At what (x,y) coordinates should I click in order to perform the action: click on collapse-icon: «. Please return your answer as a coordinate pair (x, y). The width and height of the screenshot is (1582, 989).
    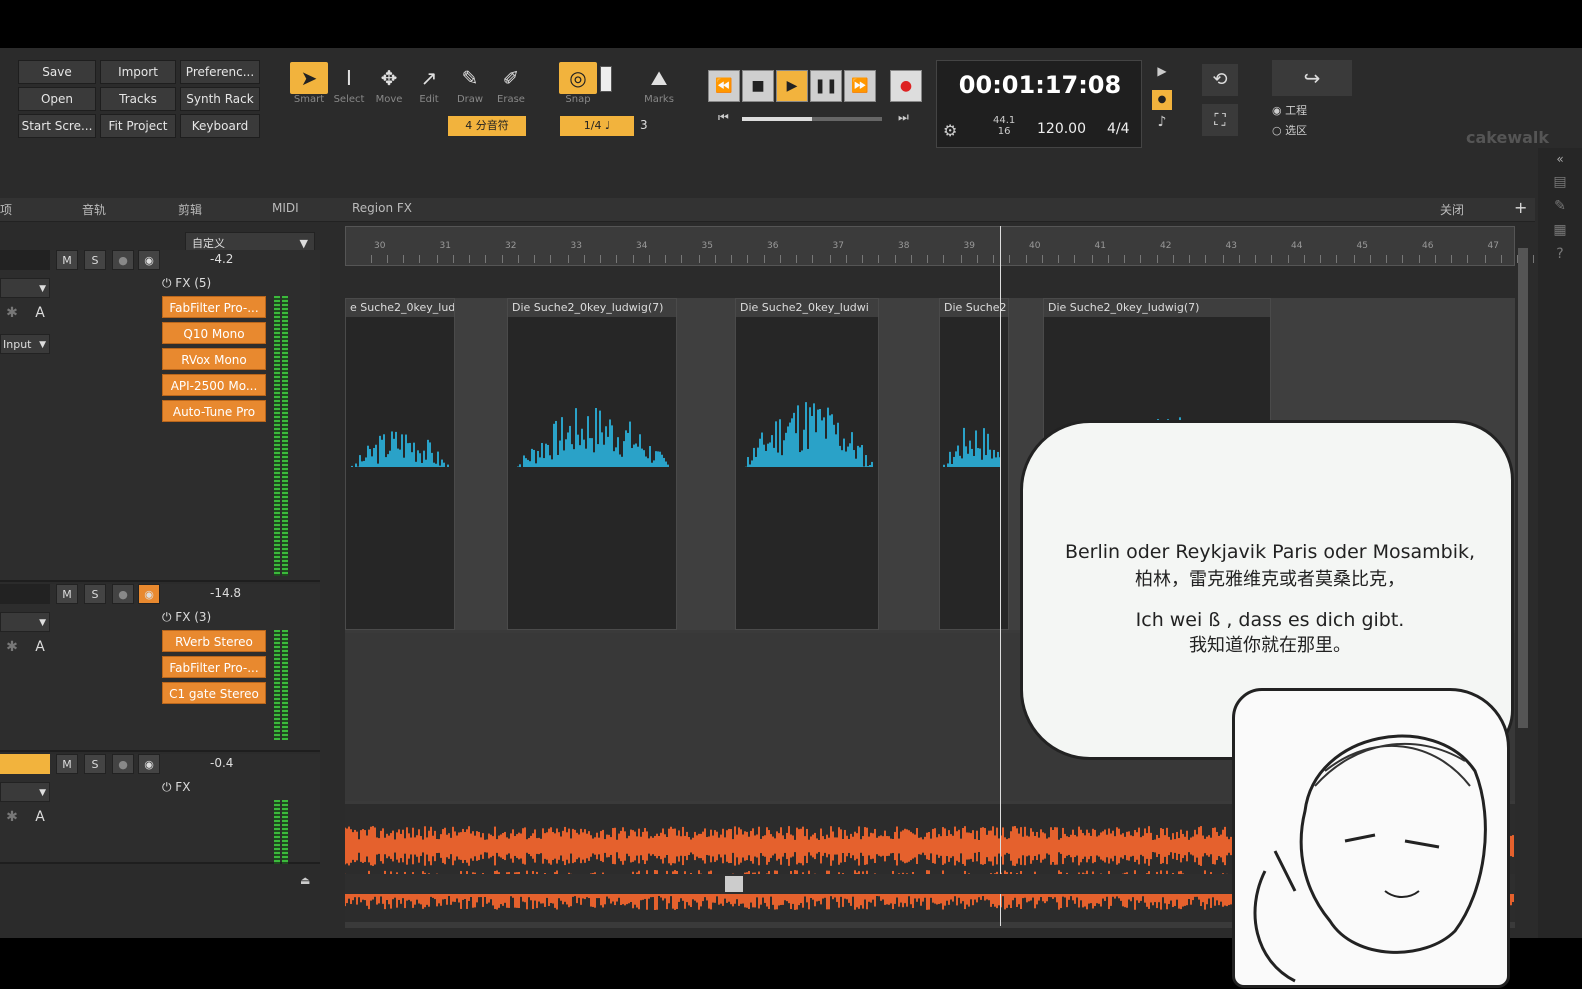
    Looking at the image, I should click on (1560, 159).